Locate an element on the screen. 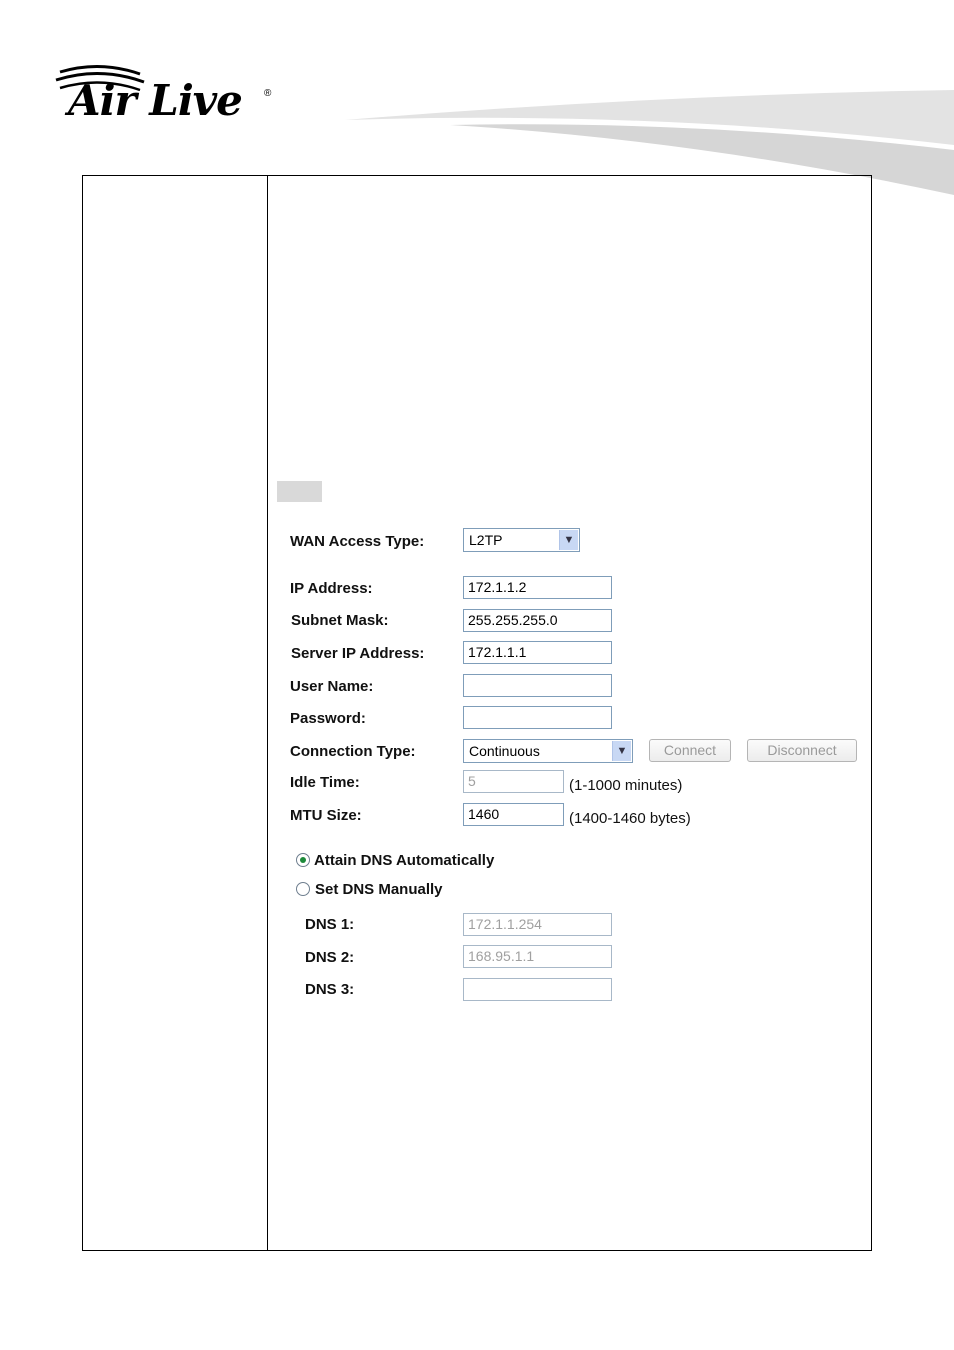  header: Air Live ® is located at coordinates (477, 100).